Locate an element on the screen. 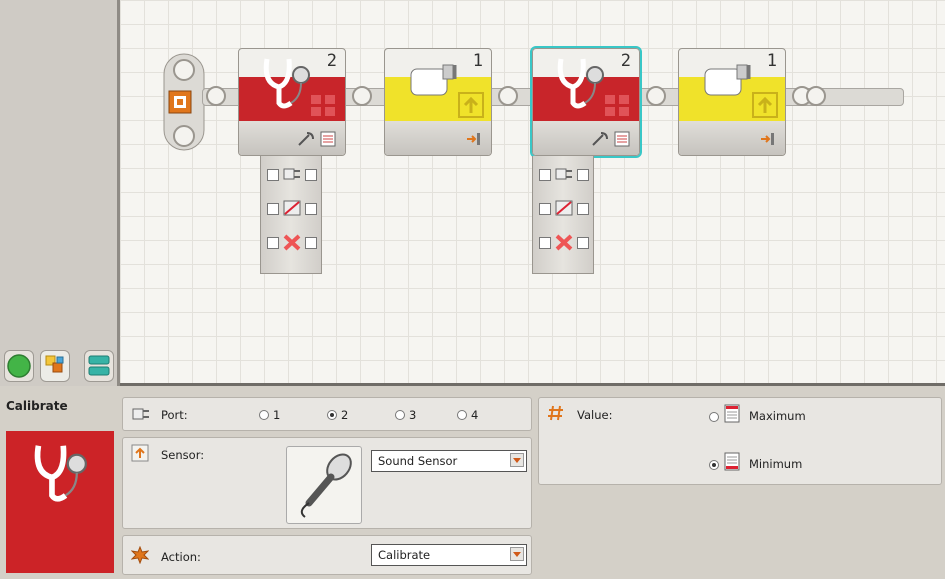  port-label: Port: is located at coordinates (174, 415).